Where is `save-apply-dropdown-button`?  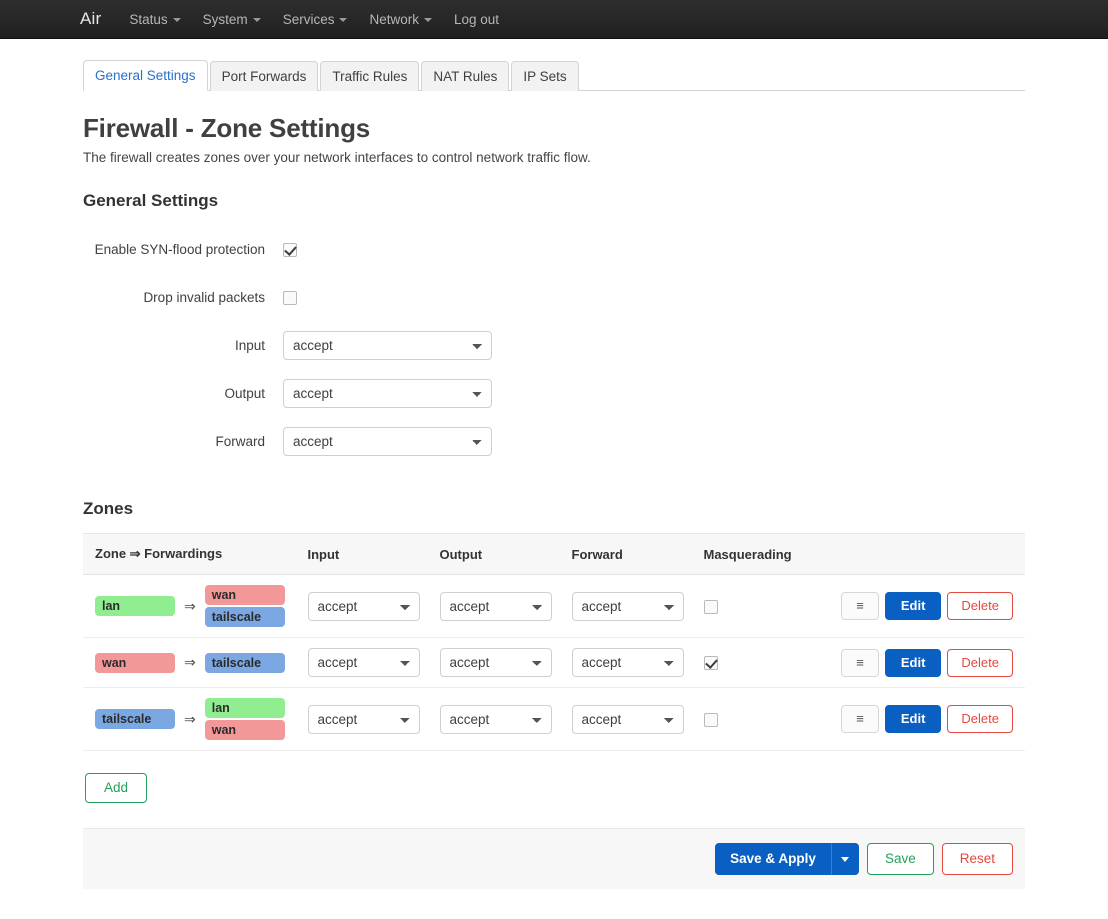 save-apply-dropdown-button is located at coordinates (844, 859).